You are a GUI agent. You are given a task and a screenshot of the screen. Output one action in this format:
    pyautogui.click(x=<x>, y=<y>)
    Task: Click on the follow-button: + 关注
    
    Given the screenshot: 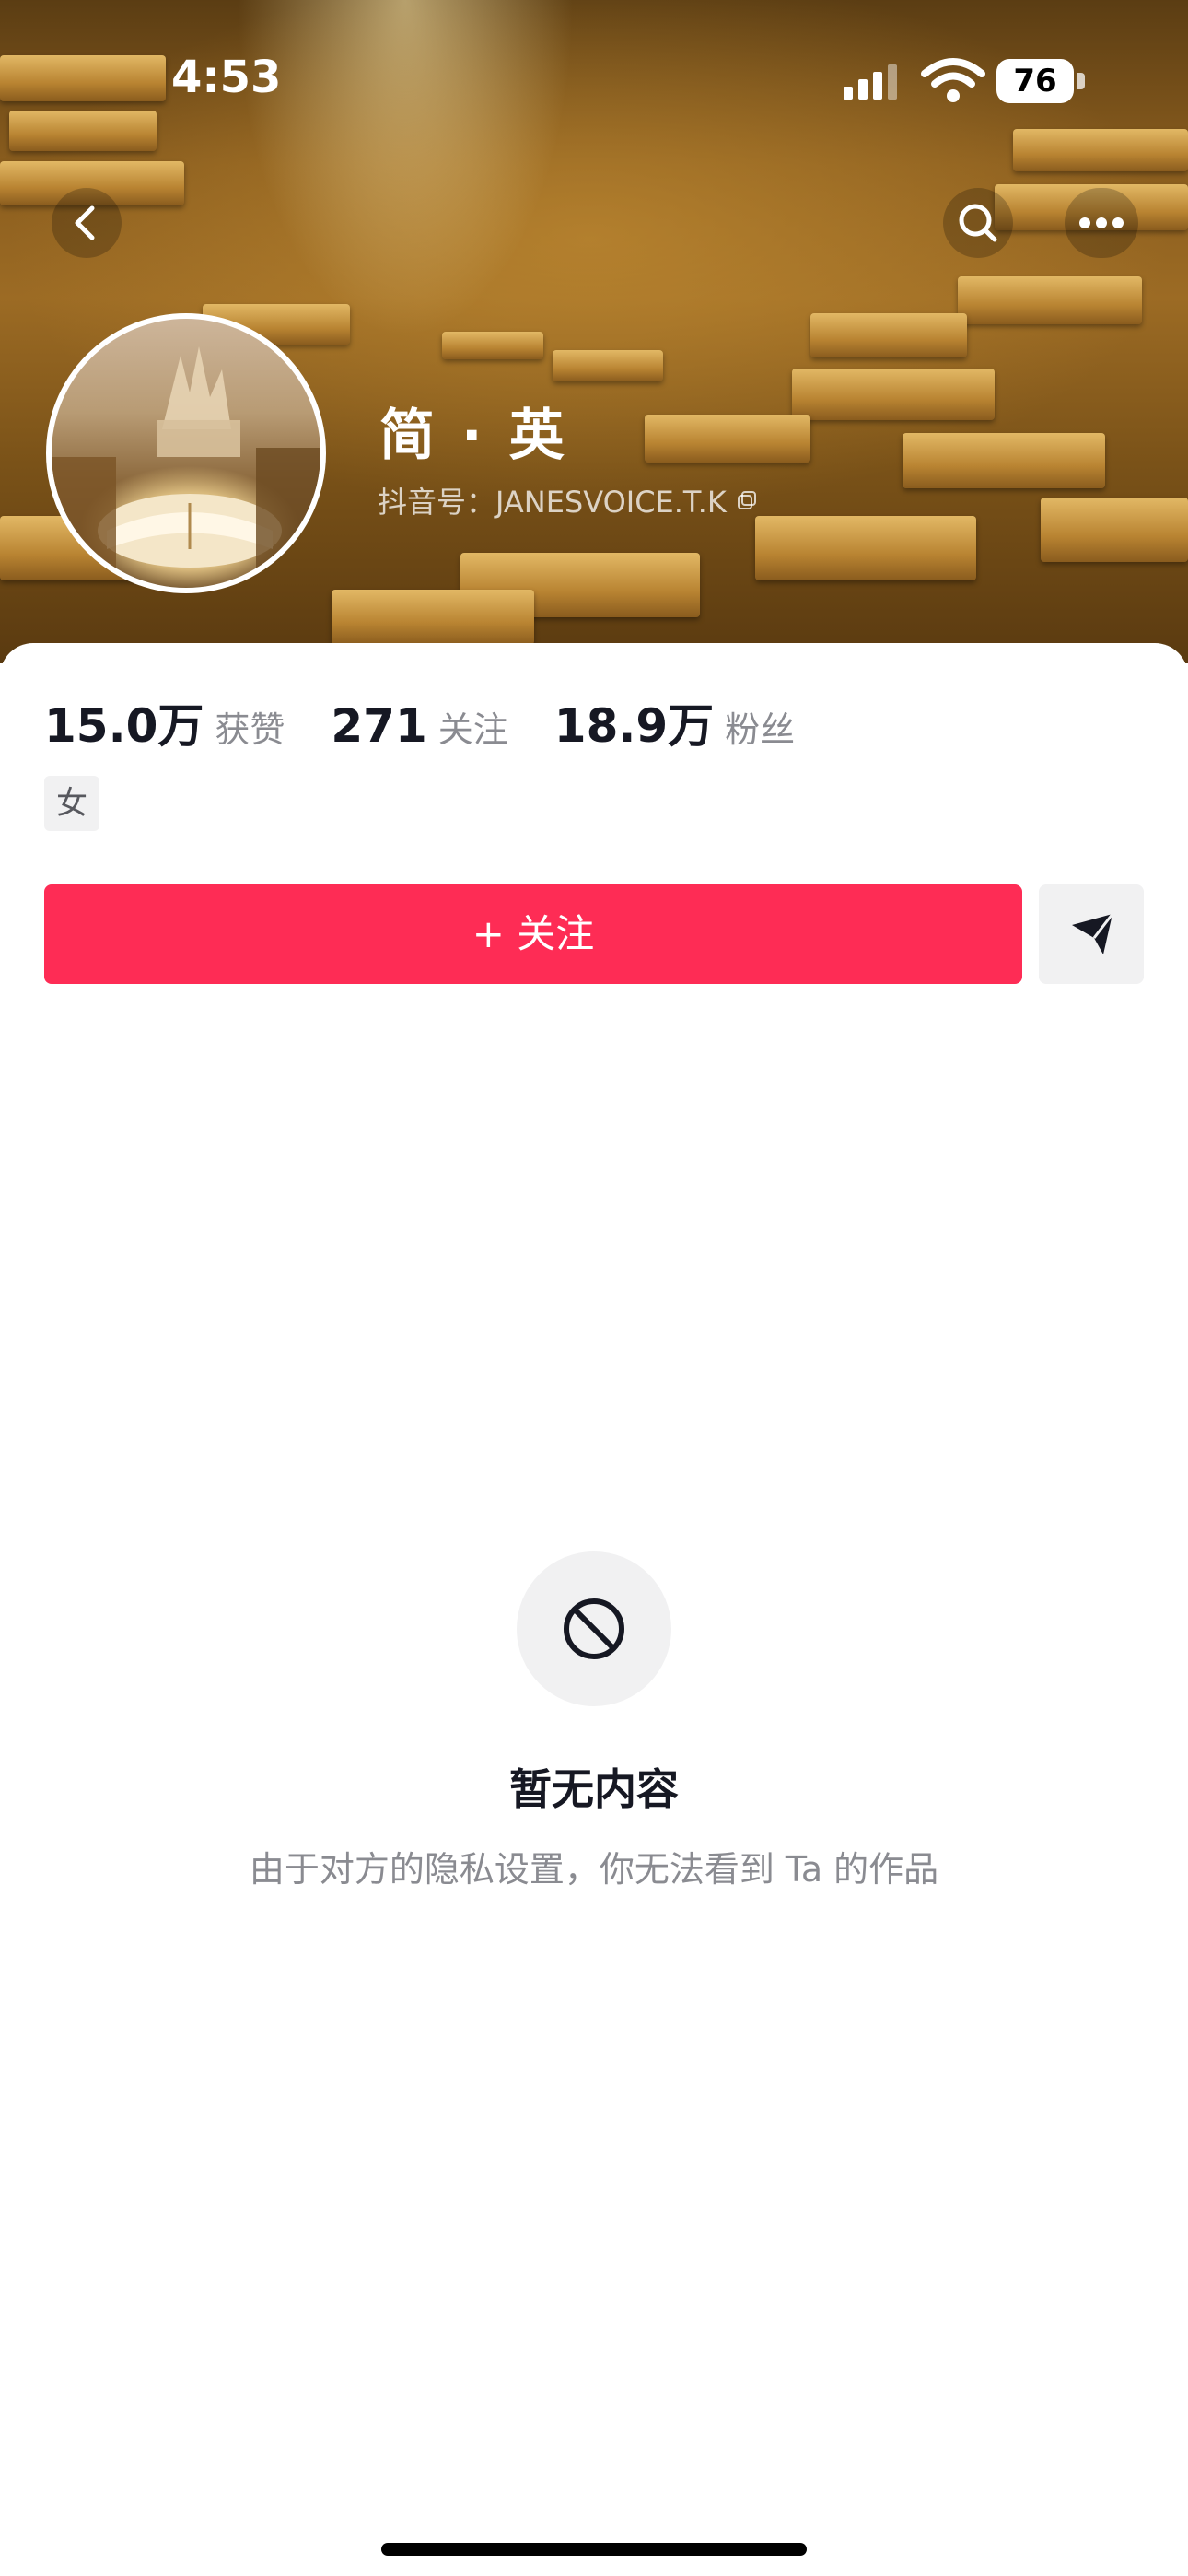 What is the action you would take?
    pyautogui.click(x=533, y=934)
    